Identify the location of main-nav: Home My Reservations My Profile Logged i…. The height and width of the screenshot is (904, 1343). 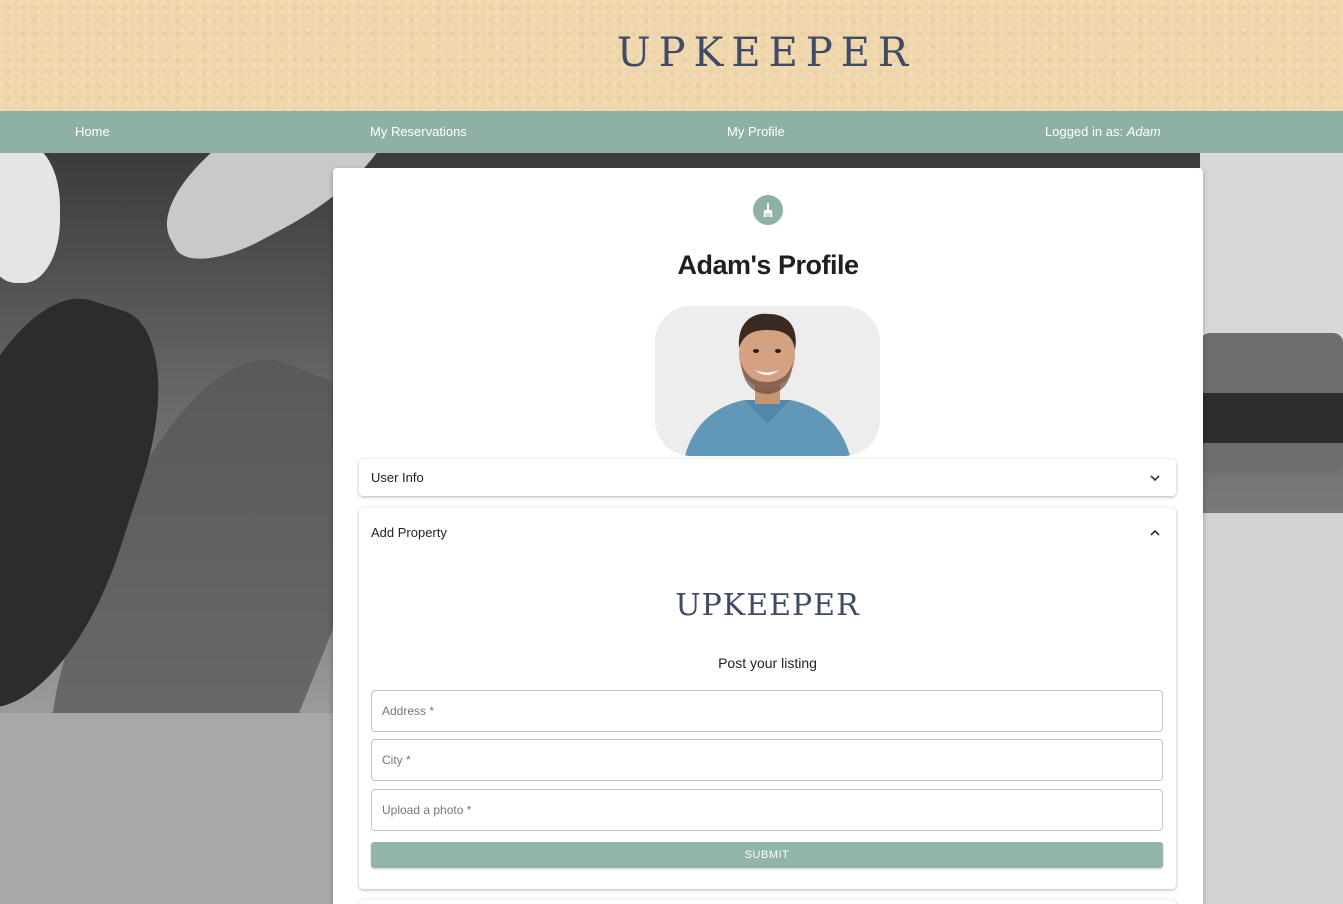
(671, 132).